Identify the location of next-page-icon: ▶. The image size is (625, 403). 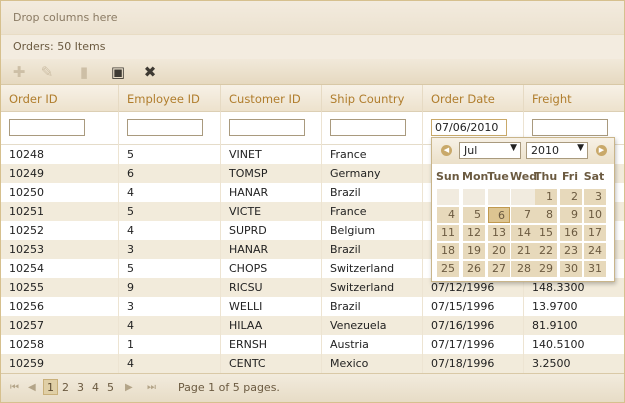
(129, 387).